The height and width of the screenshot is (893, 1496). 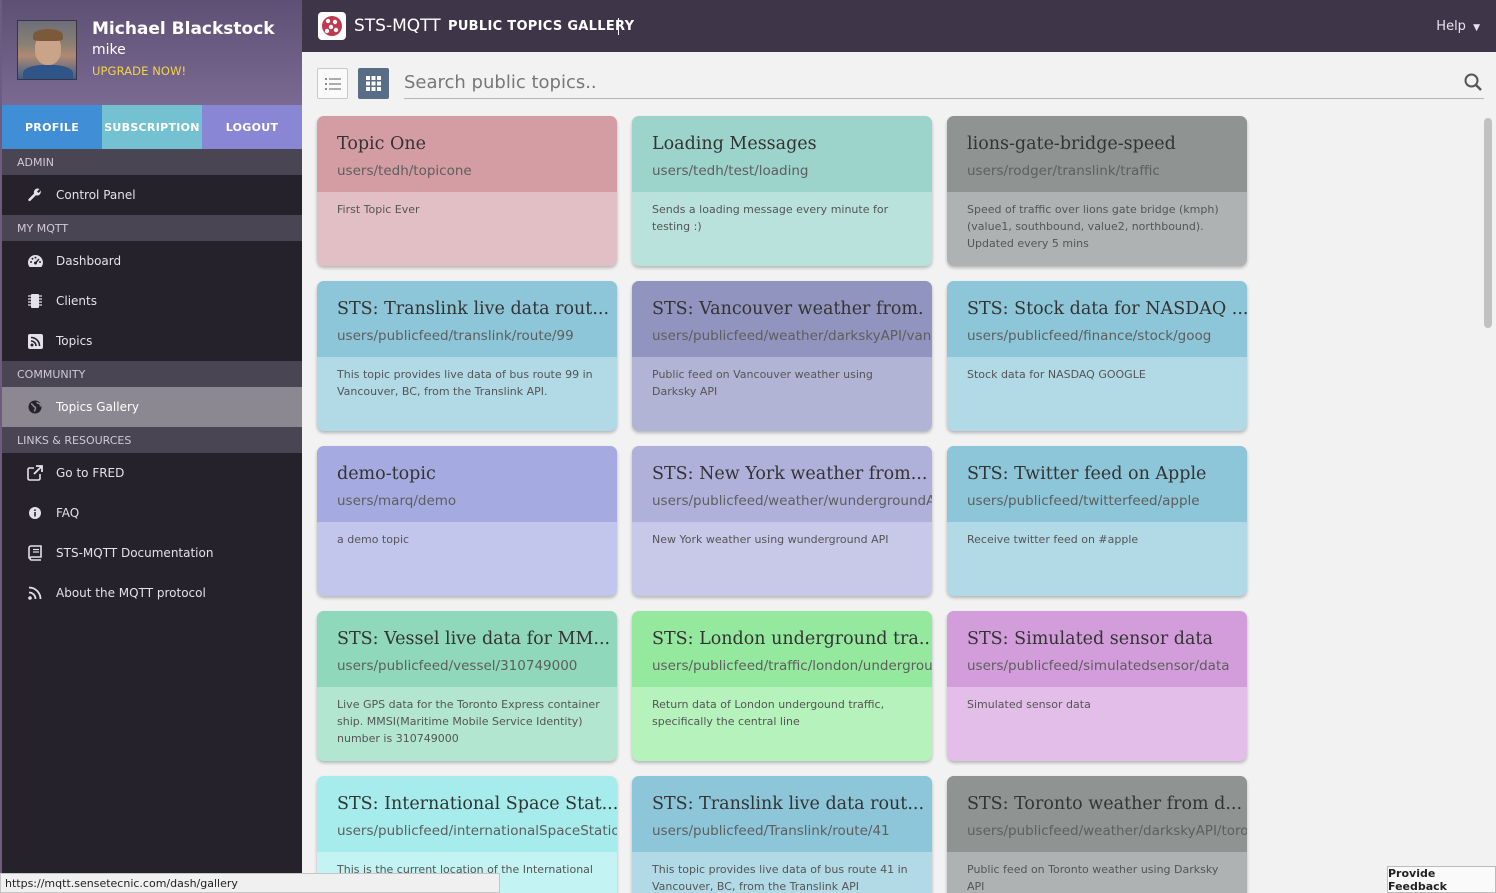 What do you see at coordinates (35, 301) in the screenshot?
I see `chip-icon` at bounding box center [35, 301].